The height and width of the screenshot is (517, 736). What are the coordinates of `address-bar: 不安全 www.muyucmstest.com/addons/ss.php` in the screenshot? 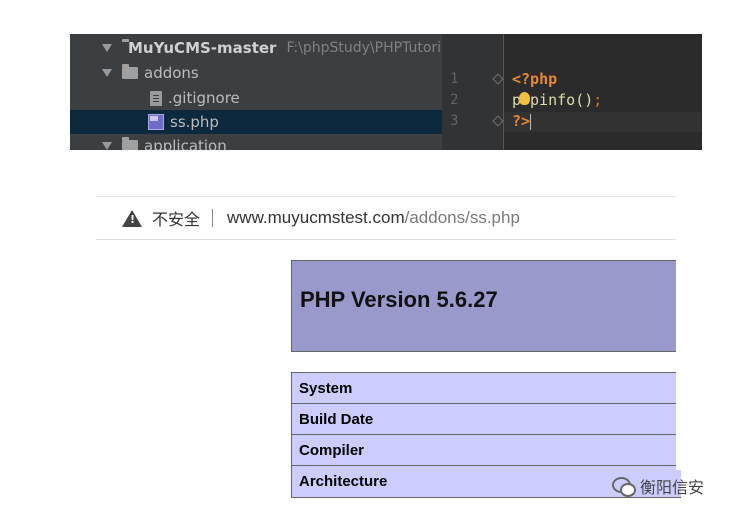 It's located at (386, 218).